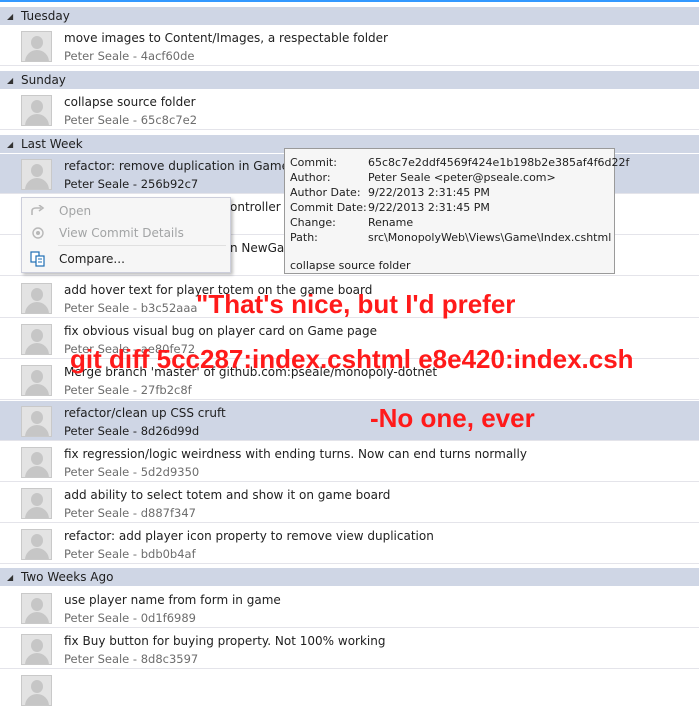 Image resolution: width=699 pixels, height=706 pixels. I want to click on group-label: Tuesday, so click(45, 16).